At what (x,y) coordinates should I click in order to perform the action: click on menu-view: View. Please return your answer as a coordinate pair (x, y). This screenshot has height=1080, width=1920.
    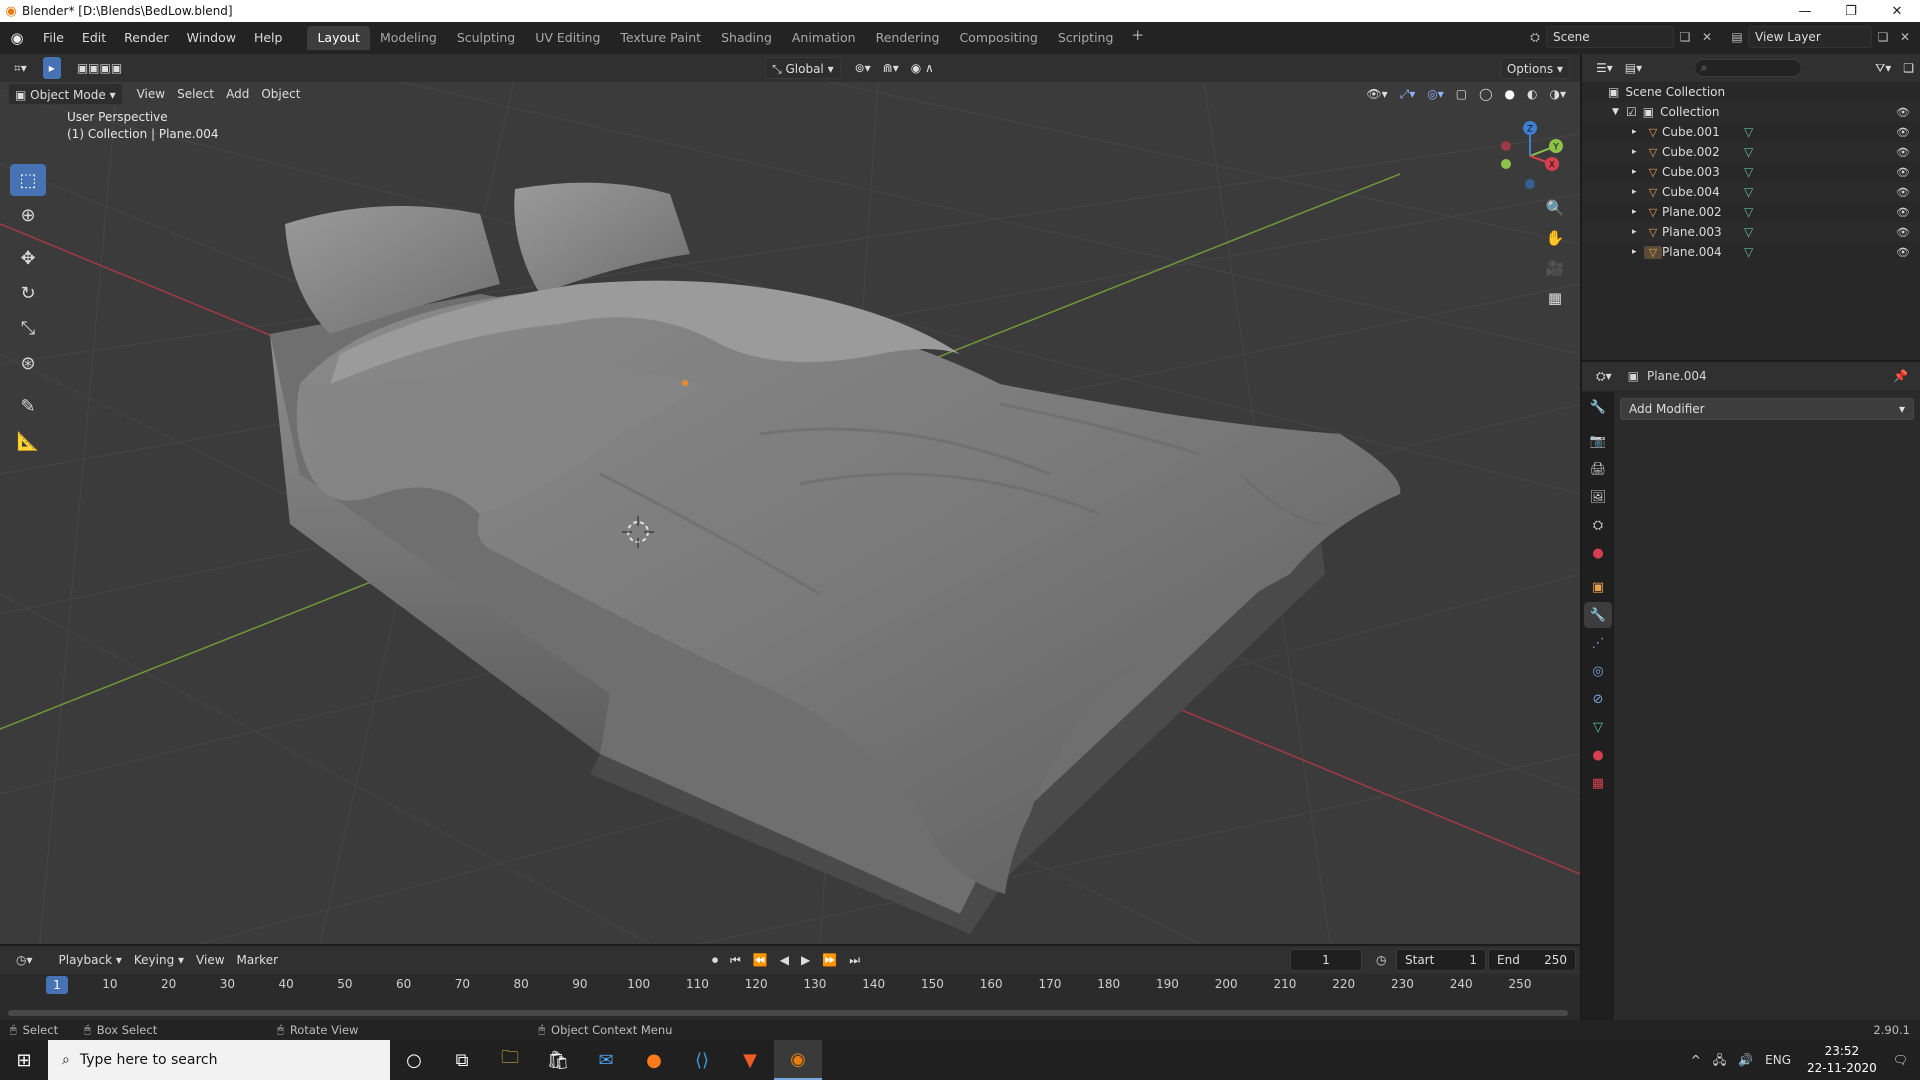
    Looking at the image, I should click on (151, 94).